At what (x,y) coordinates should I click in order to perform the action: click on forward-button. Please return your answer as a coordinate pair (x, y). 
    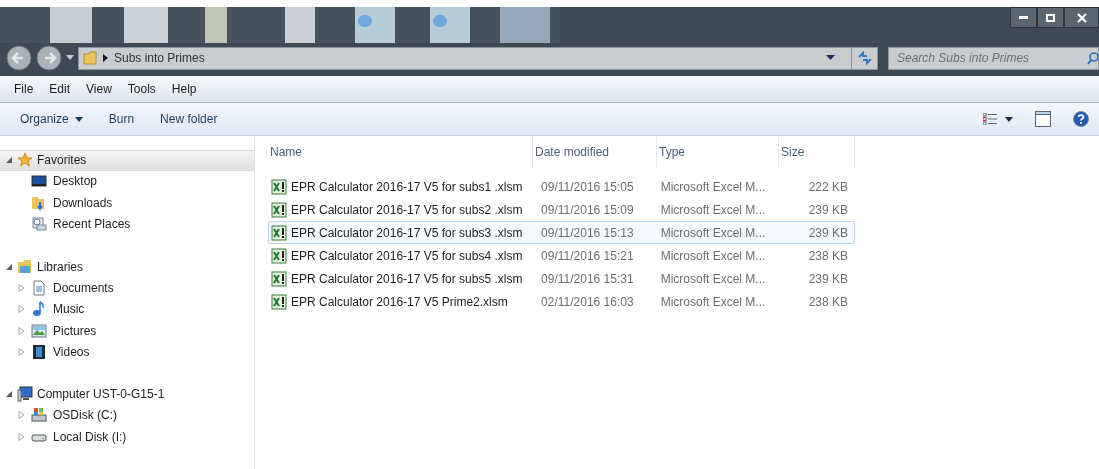
    Looking at the image, I should click on (49, 58).